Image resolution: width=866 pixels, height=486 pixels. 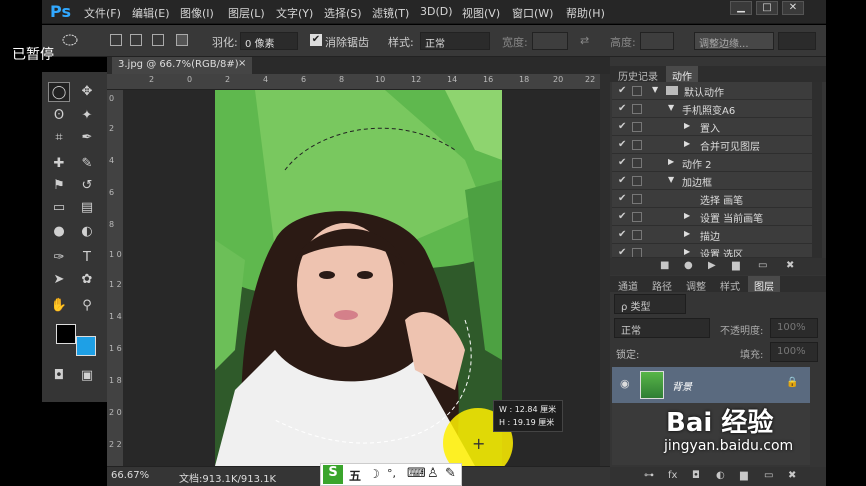 What do you see at coordinates (86, 346) in the screenshot?
I see `background-color-swatch` at bounding box center [86, 346].